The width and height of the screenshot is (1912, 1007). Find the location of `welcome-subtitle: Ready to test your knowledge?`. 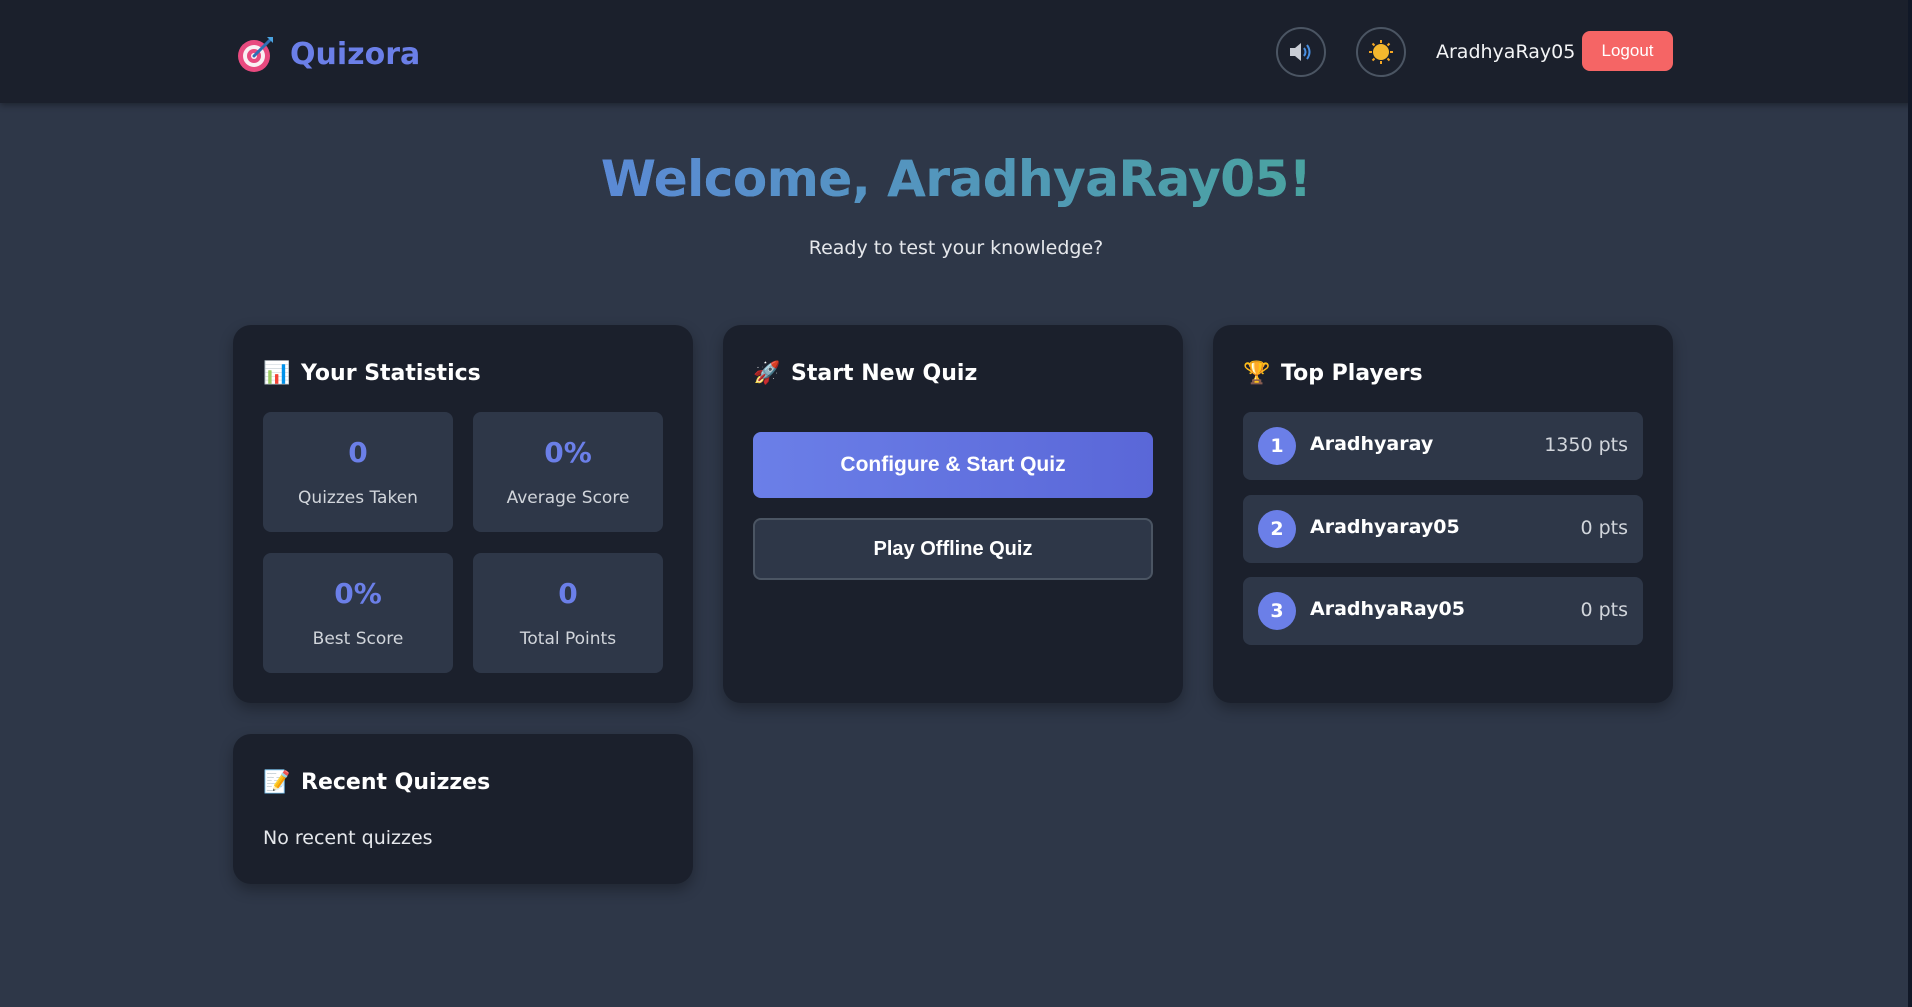

welcome-subtitle: Ready to test your knowledge? is located at coordinates (956, 248).